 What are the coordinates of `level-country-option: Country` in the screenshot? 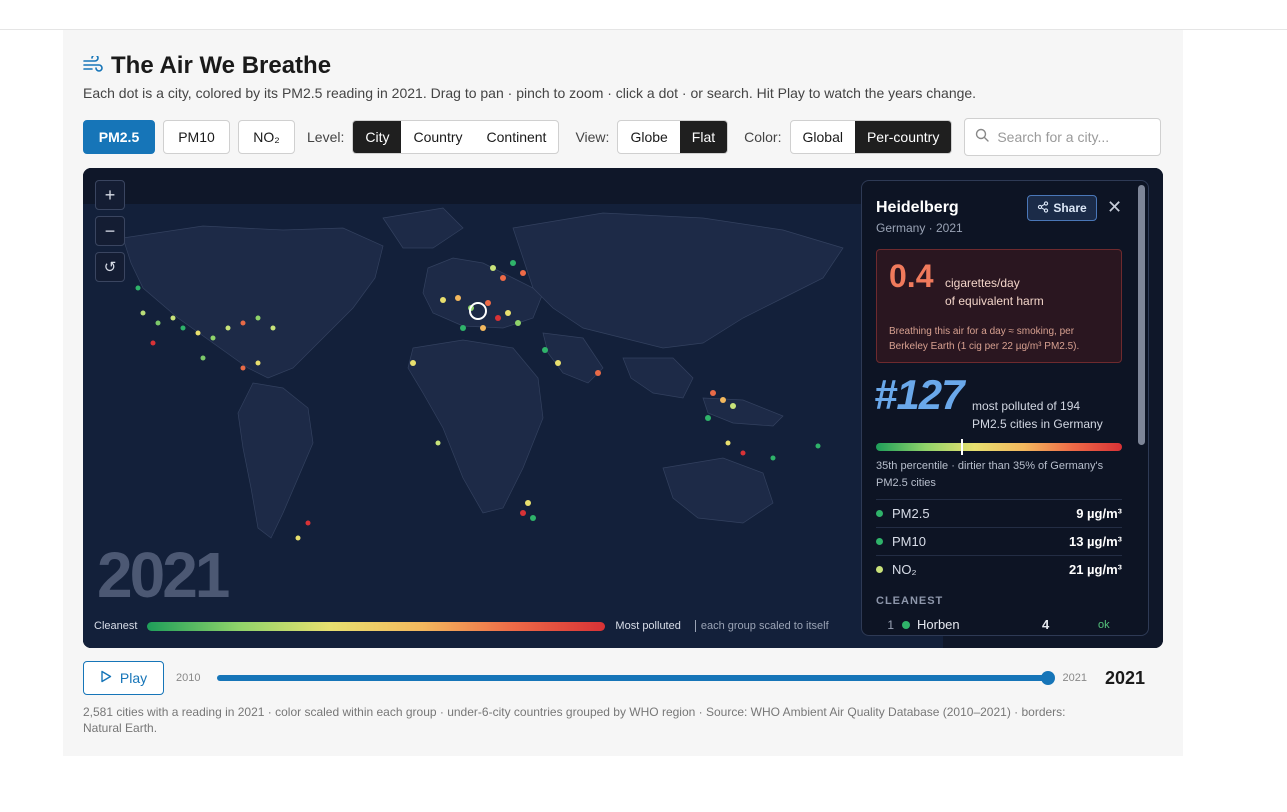 It's located at (437, 137).